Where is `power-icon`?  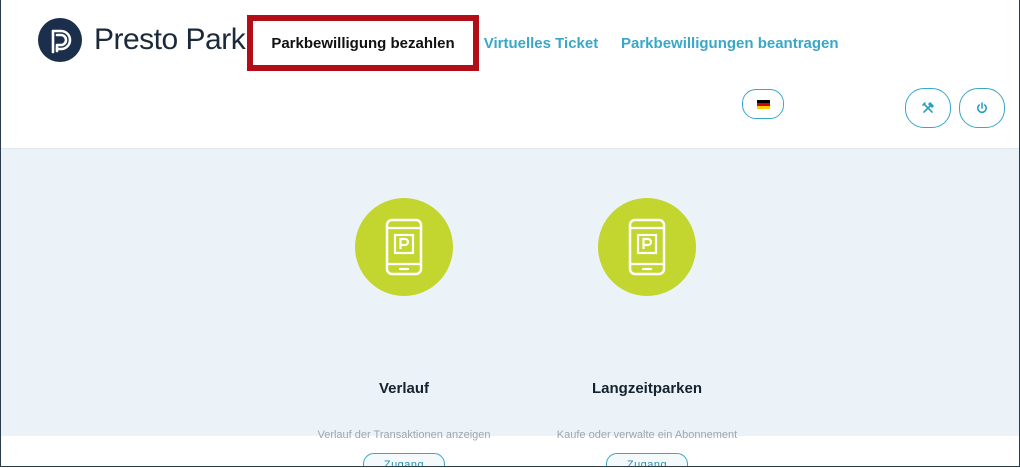 power-icon is located at coordinates (982, 108).